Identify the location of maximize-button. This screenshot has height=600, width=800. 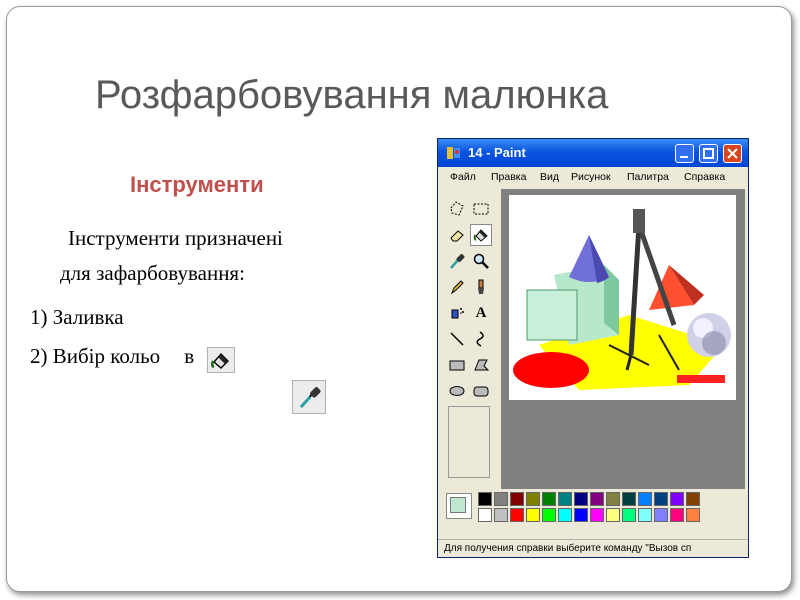
(708, 153).